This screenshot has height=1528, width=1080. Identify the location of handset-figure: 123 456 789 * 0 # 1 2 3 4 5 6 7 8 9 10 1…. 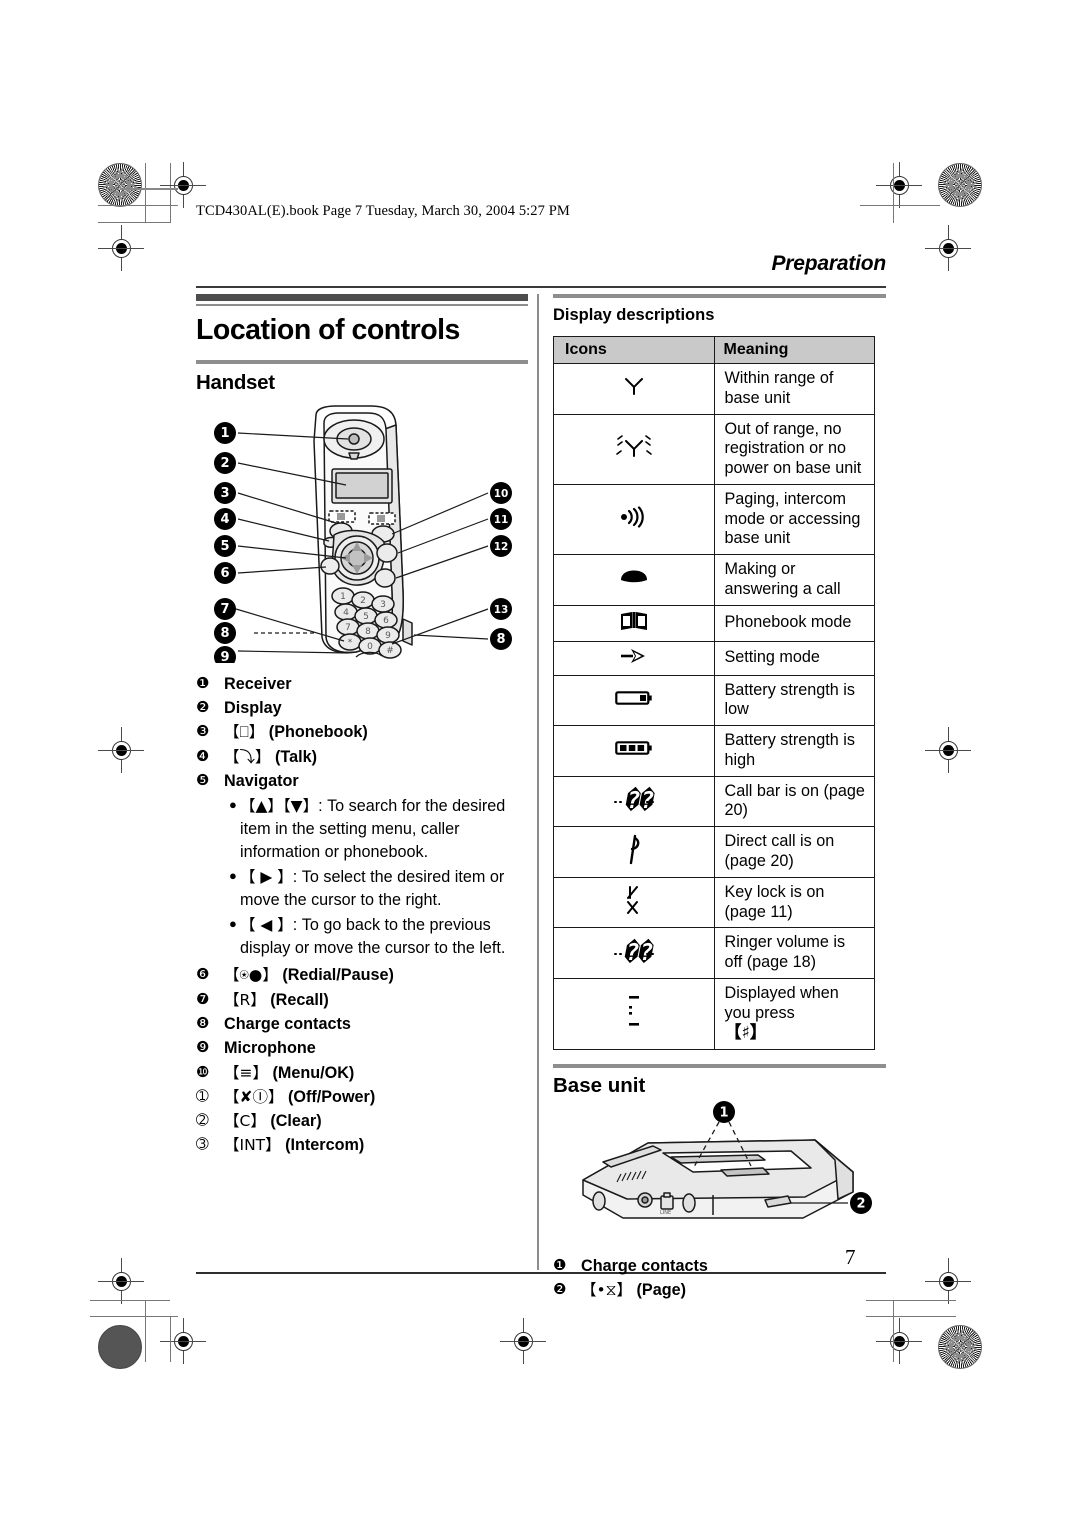
(362, 532).